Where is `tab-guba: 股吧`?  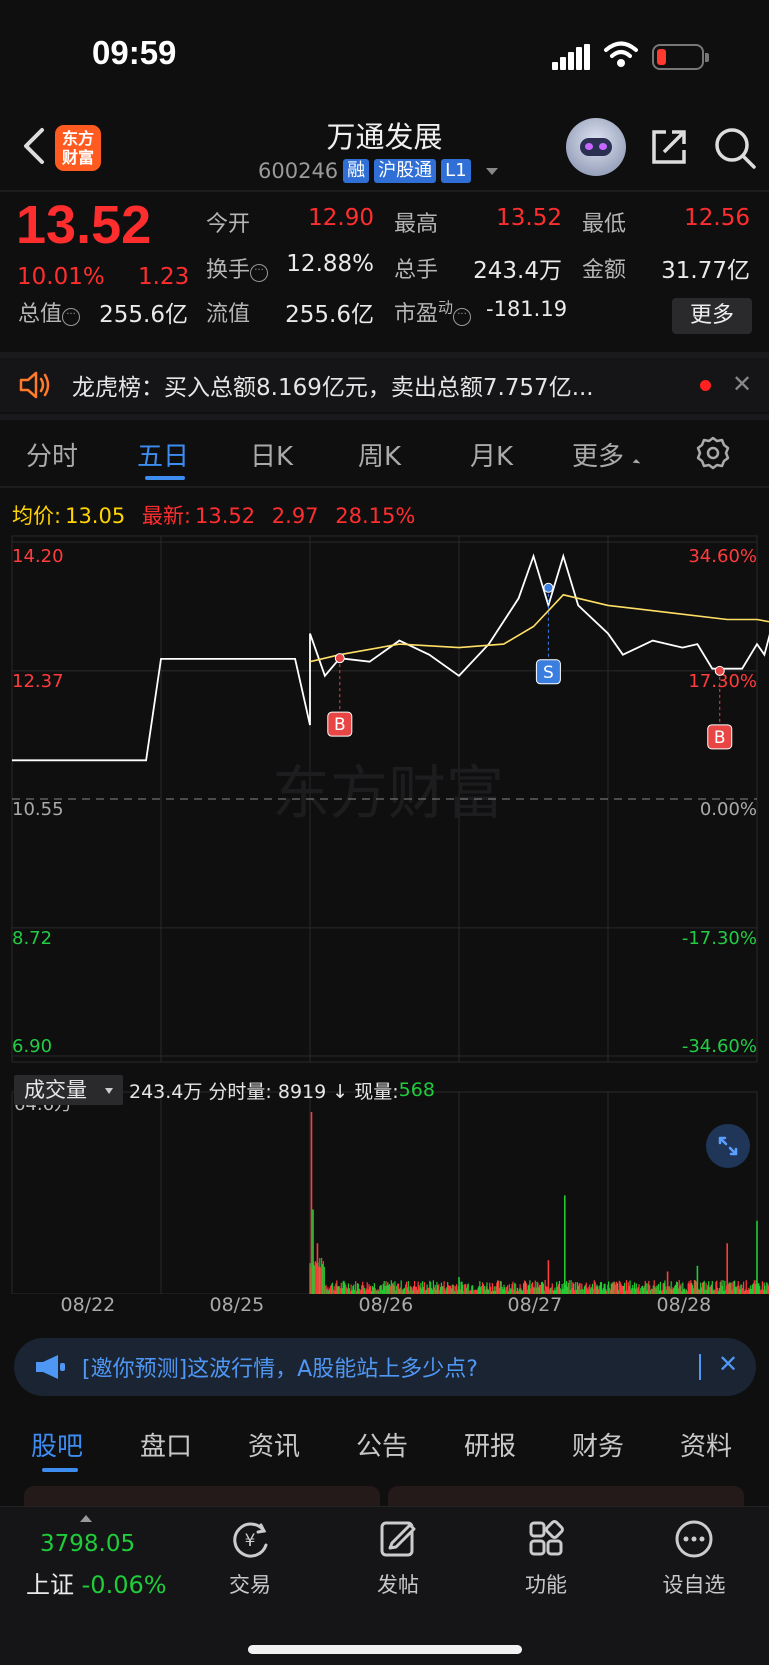
tab-guba: 股吧 is located at coordinates (57, 1444).